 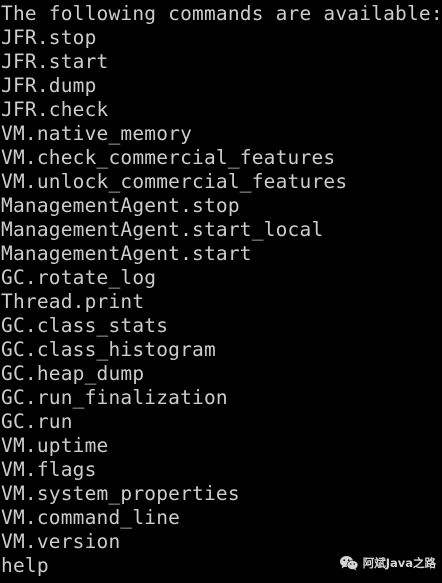 What do you see at coordinates (79, 277) in the screenshot?
I see `console-line: GC.rotate_log` at bounding box center [79, 277].